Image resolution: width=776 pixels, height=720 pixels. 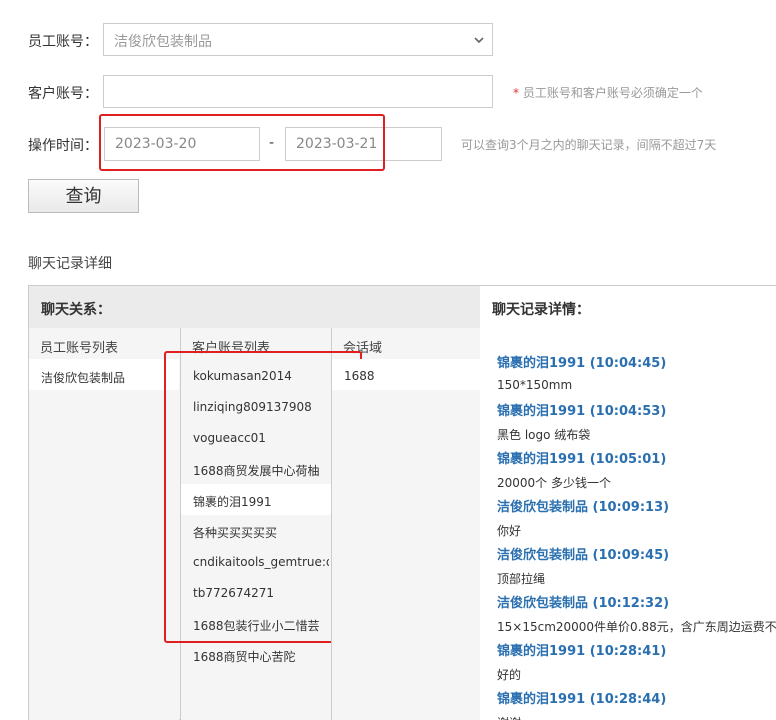 I want to click on message-text: 黑色 logo 绒布袋, so click(x=544, y=435).